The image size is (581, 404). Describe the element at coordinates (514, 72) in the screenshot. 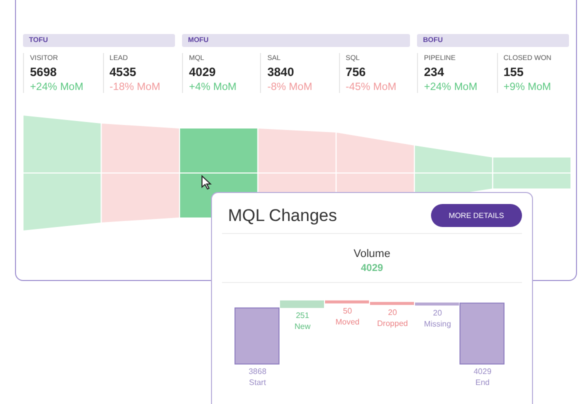

I see `metric-value: 155` at that location.